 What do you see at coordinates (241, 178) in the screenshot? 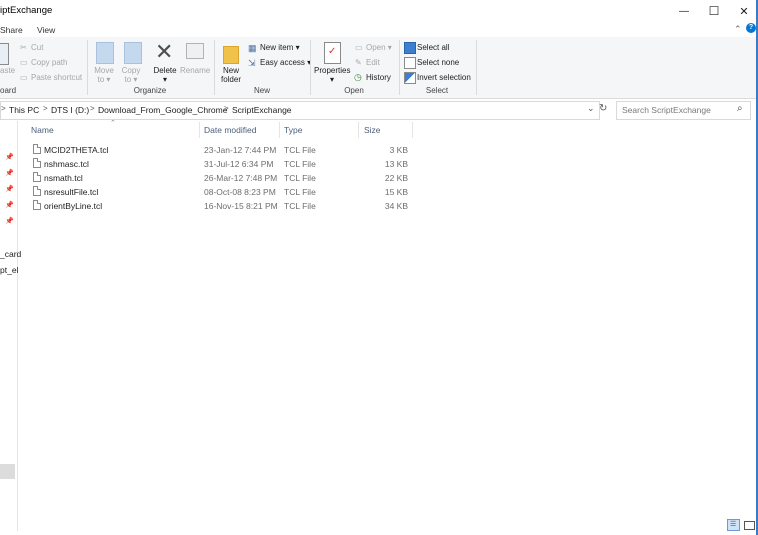
I see `file-date: 26-Mar-12 7:48 PM` at bounding box center [241, 178].